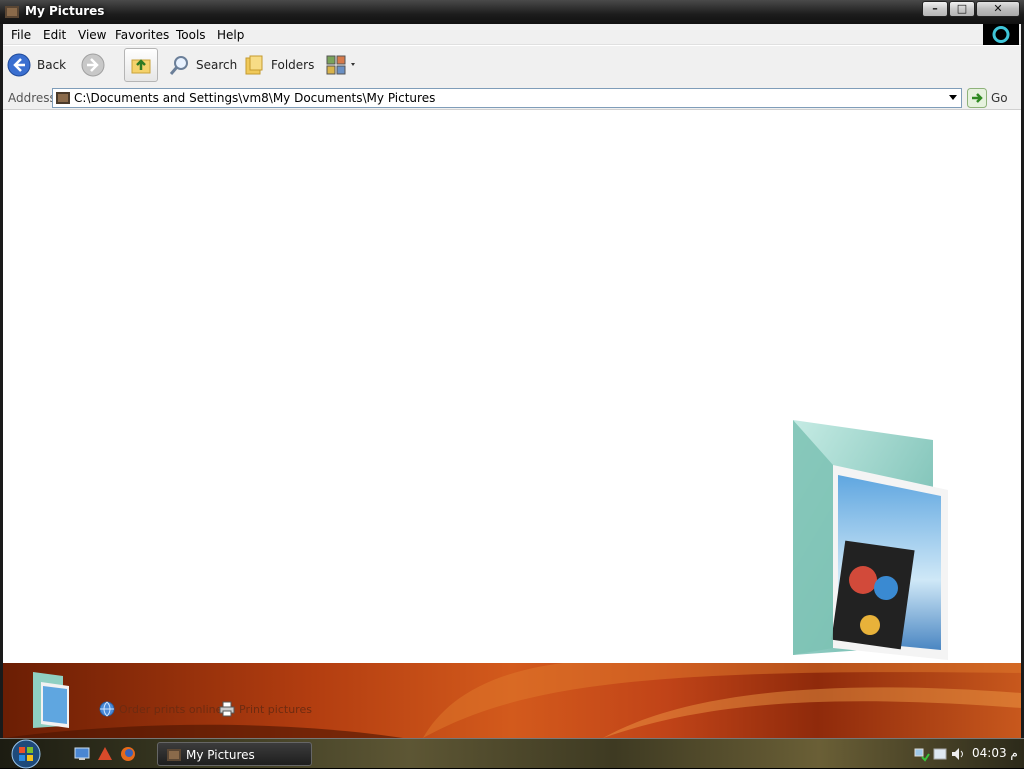 This screenshot has width=1024, height=769. I want to click on order-prints-link: Order prints online, so click(160, 709).